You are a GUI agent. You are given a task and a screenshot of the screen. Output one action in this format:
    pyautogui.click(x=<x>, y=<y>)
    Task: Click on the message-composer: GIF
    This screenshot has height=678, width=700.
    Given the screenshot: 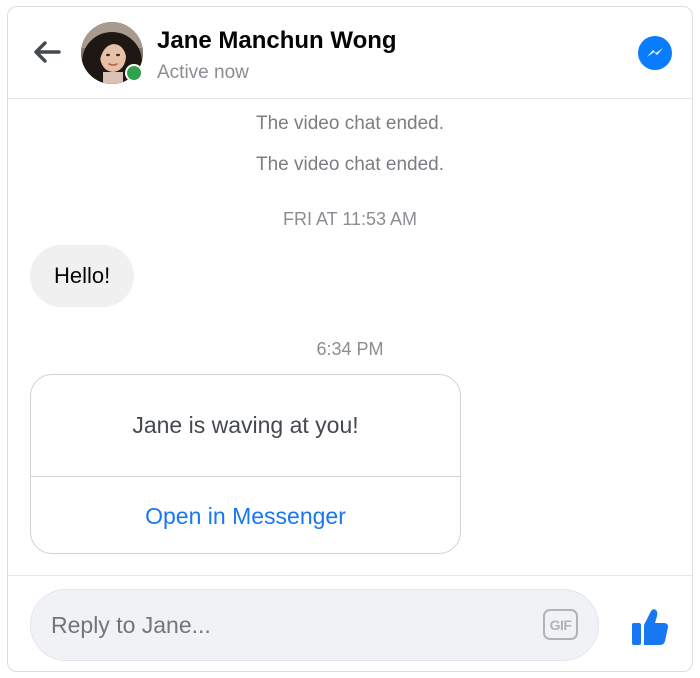 What is the action you would take?
    pyautogui.click(x=350, y=623)
    